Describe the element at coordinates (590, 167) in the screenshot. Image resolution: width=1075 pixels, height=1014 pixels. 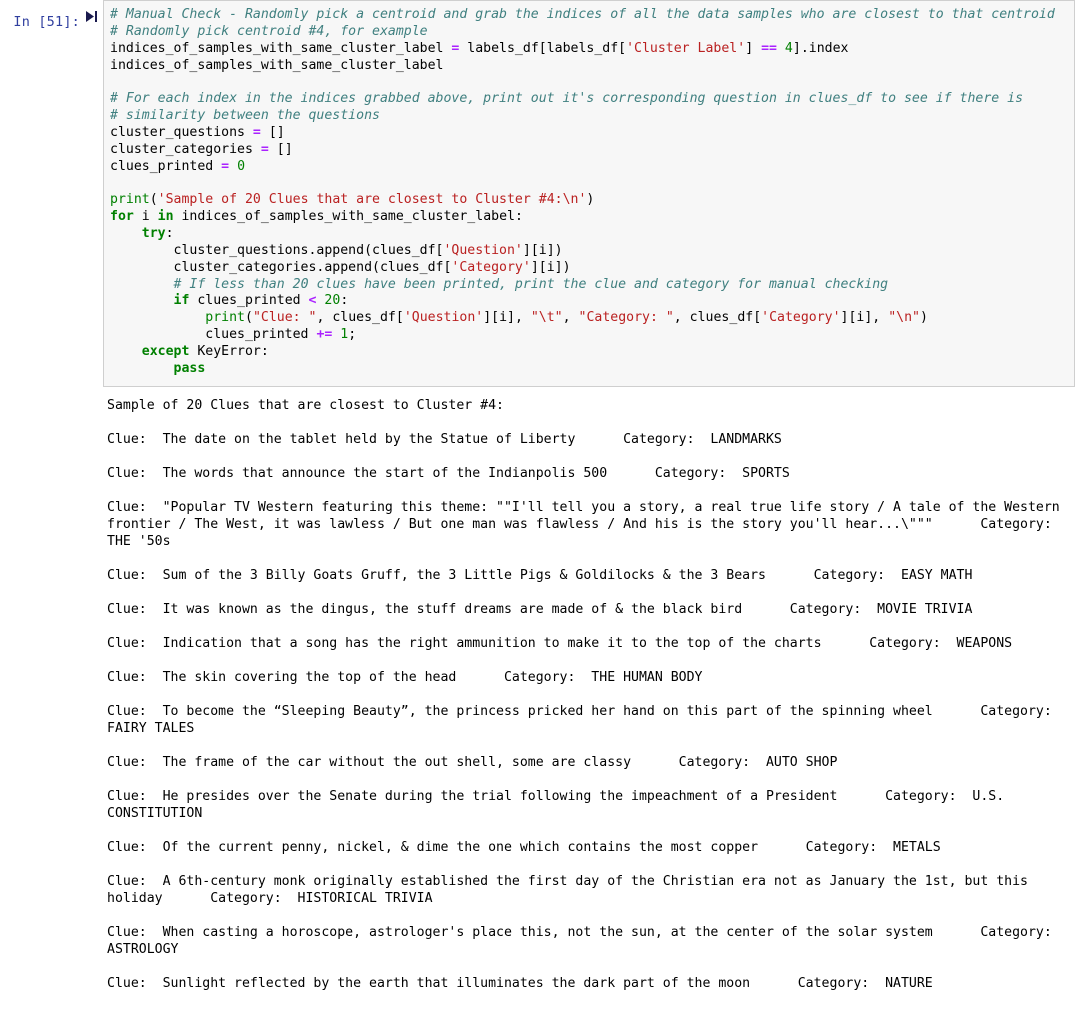
I see `code-line: clues_printed = 0` at that location.